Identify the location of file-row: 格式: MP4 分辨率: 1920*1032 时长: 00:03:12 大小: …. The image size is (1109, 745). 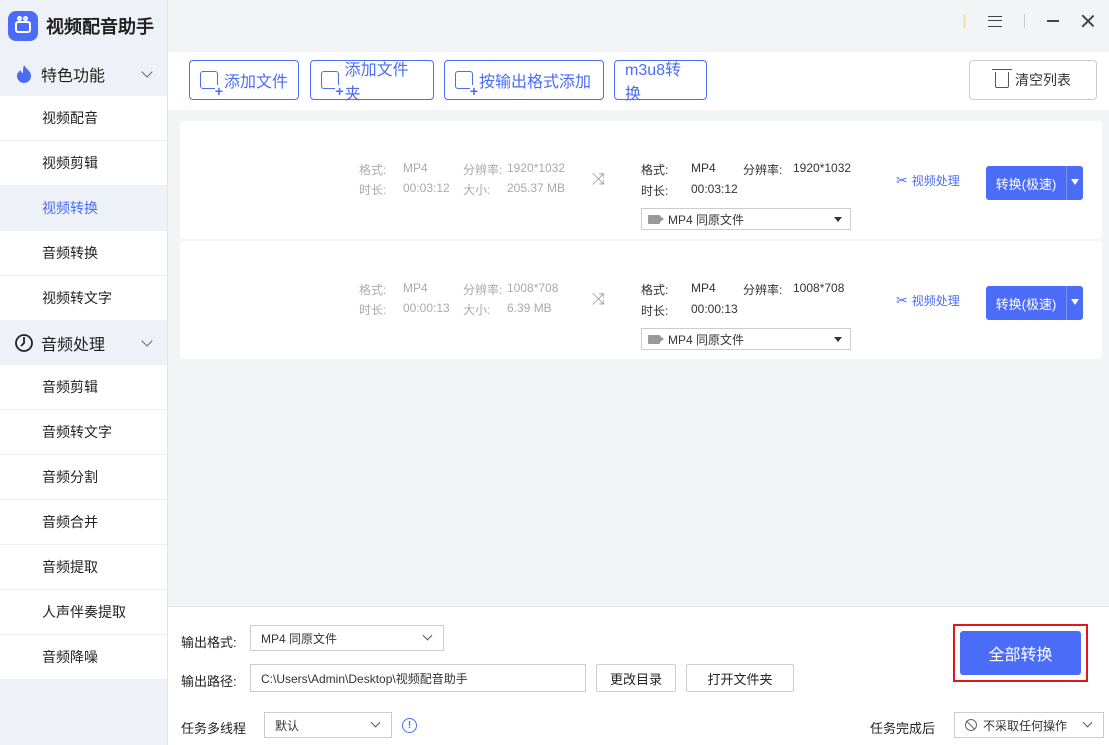
(641, 180).